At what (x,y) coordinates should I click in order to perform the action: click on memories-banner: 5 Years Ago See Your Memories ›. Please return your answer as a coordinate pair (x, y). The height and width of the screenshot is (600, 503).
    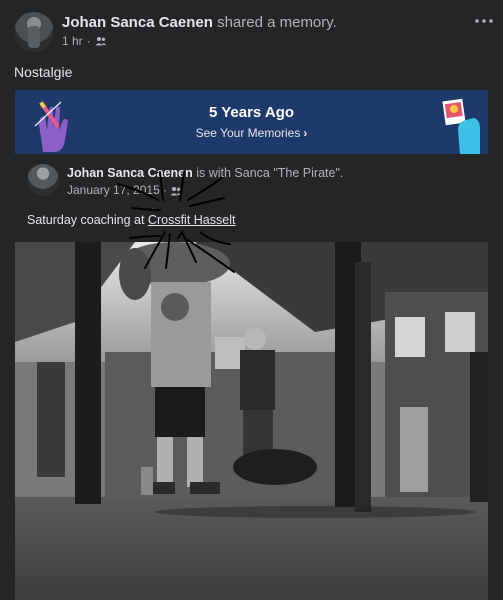
    Looking at the image, I should click on (251, 122).